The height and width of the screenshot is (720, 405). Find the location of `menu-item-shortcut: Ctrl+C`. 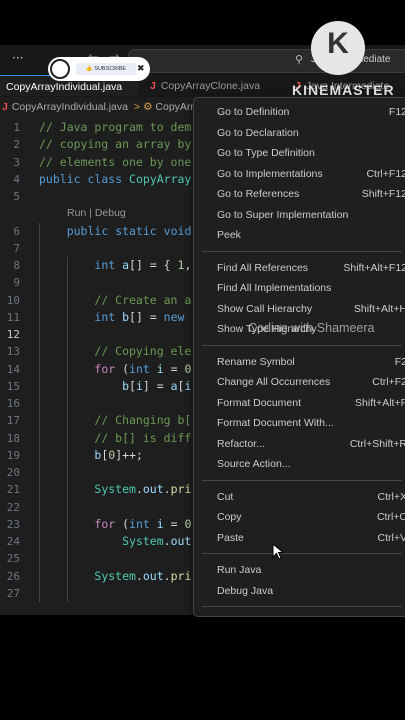

menu-item-shortcut: Ctrl+C is located at coordinates (390, 517).